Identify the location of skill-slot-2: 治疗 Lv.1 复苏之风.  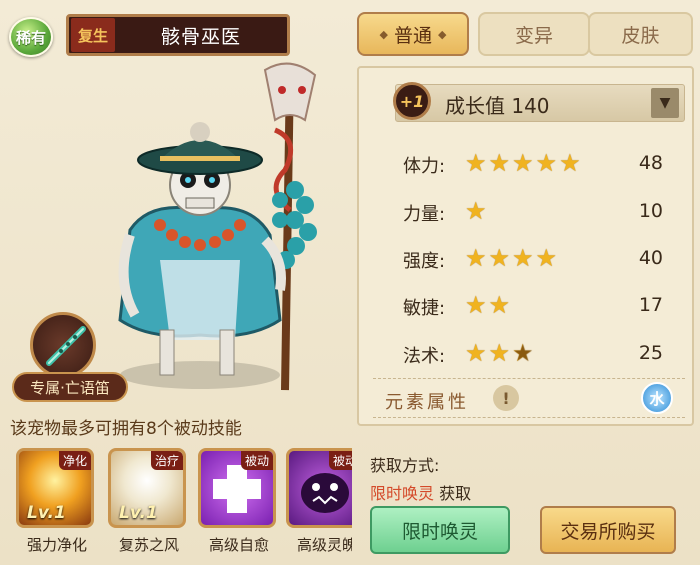
(147, 504).